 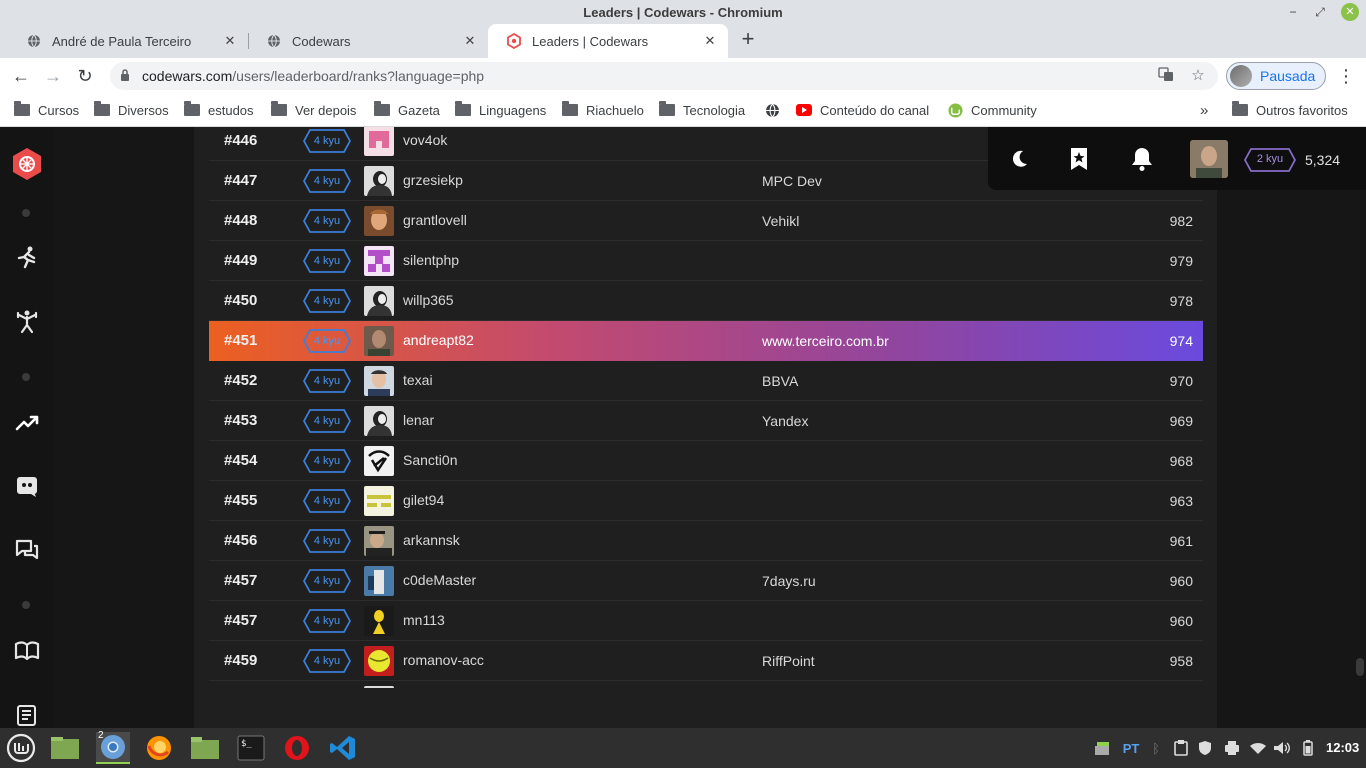 What do you see at coordinates (85, 76) in the screenshot?
I see `reload-button: ↻` at bounding box center [85, 76].